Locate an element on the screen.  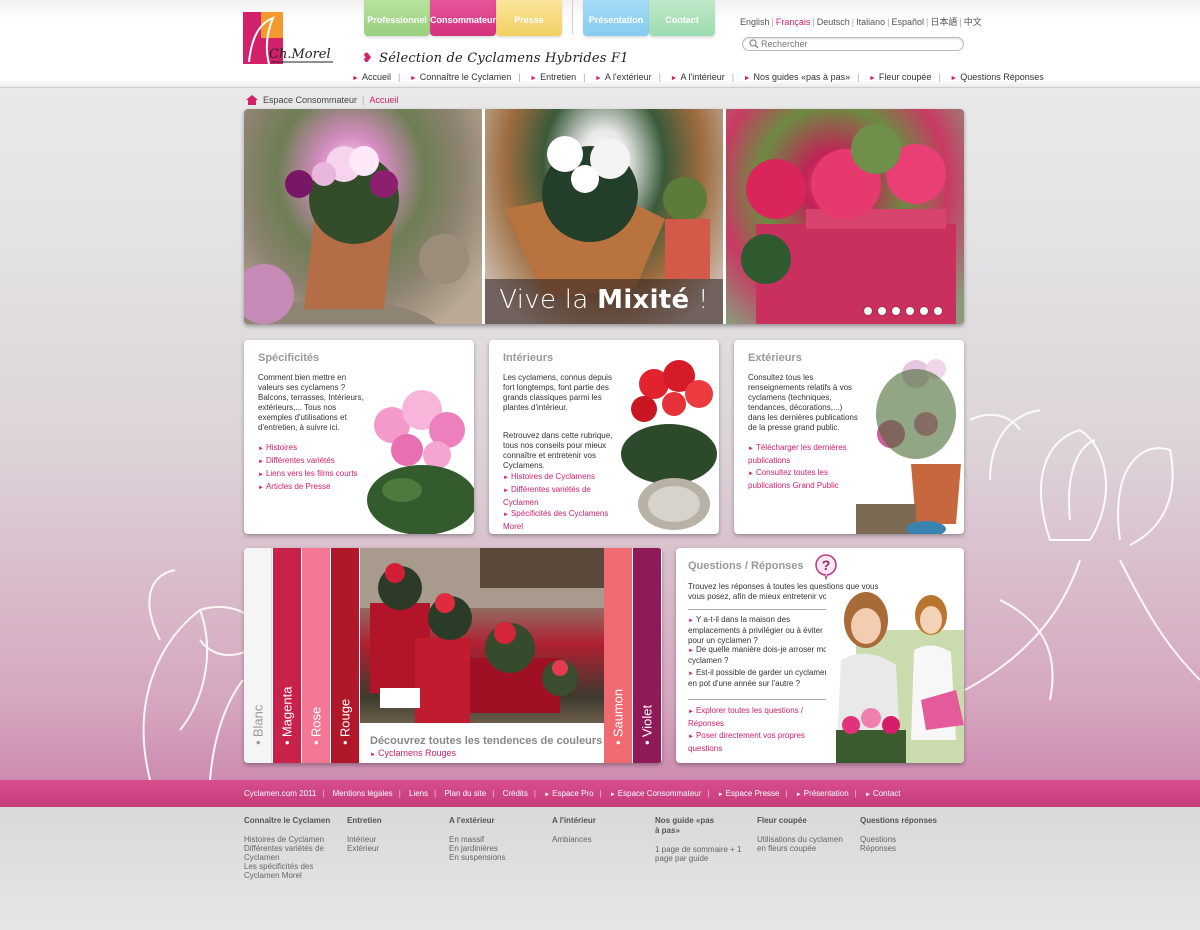
ch-morel-logo: Ch.Morel is located at coordinates (290, 40).